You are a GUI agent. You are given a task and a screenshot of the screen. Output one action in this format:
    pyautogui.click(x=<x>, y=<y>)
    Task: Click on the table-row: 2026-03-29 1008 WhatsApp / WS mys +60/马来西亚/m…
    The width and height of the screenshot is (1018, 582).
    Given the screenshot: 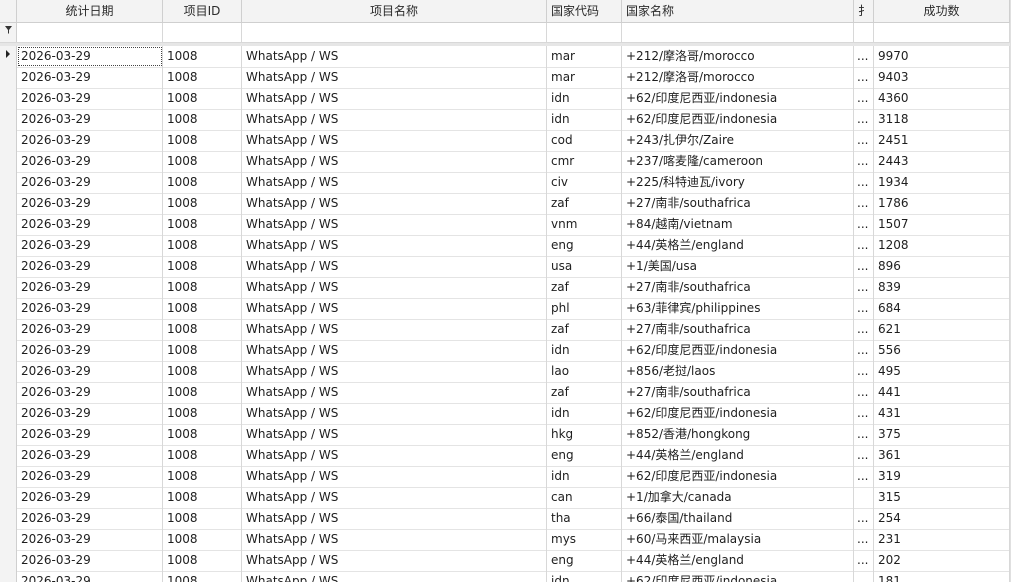 What is the action you would take?
    pyautogui.click(x=505, y=540)
    